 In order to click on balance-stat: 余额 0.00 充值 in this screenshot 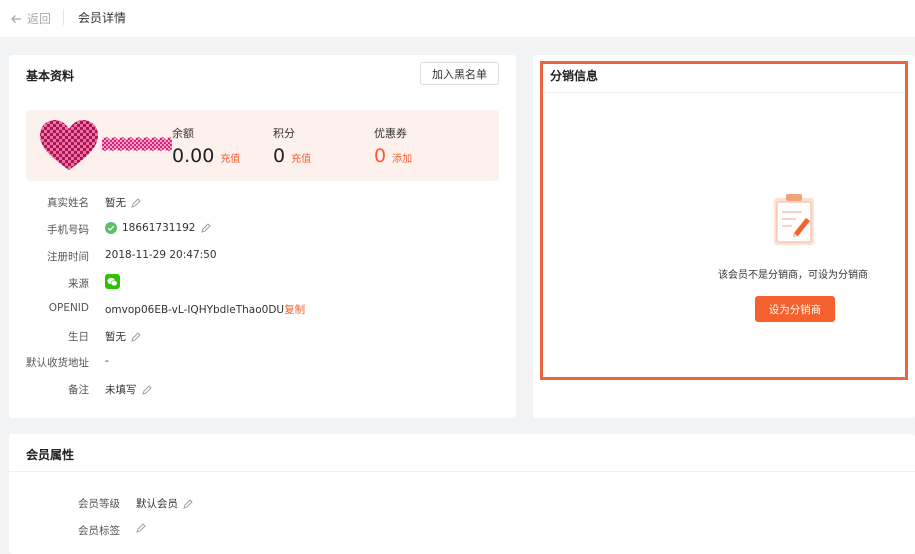, I will do `click(206, 145)`.